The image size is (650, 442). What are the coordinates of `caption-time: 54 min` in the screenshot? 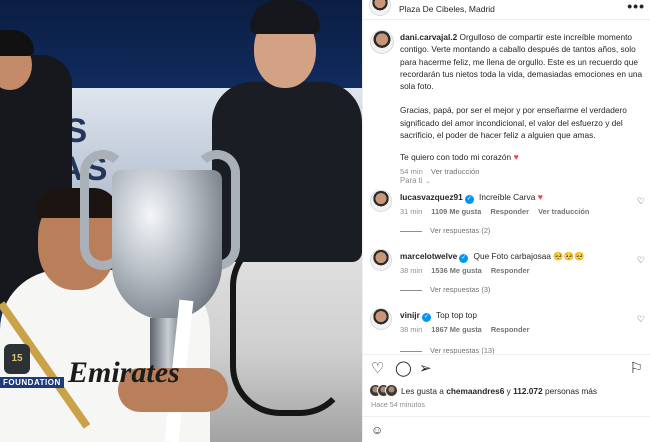 It's located at (411, 171).